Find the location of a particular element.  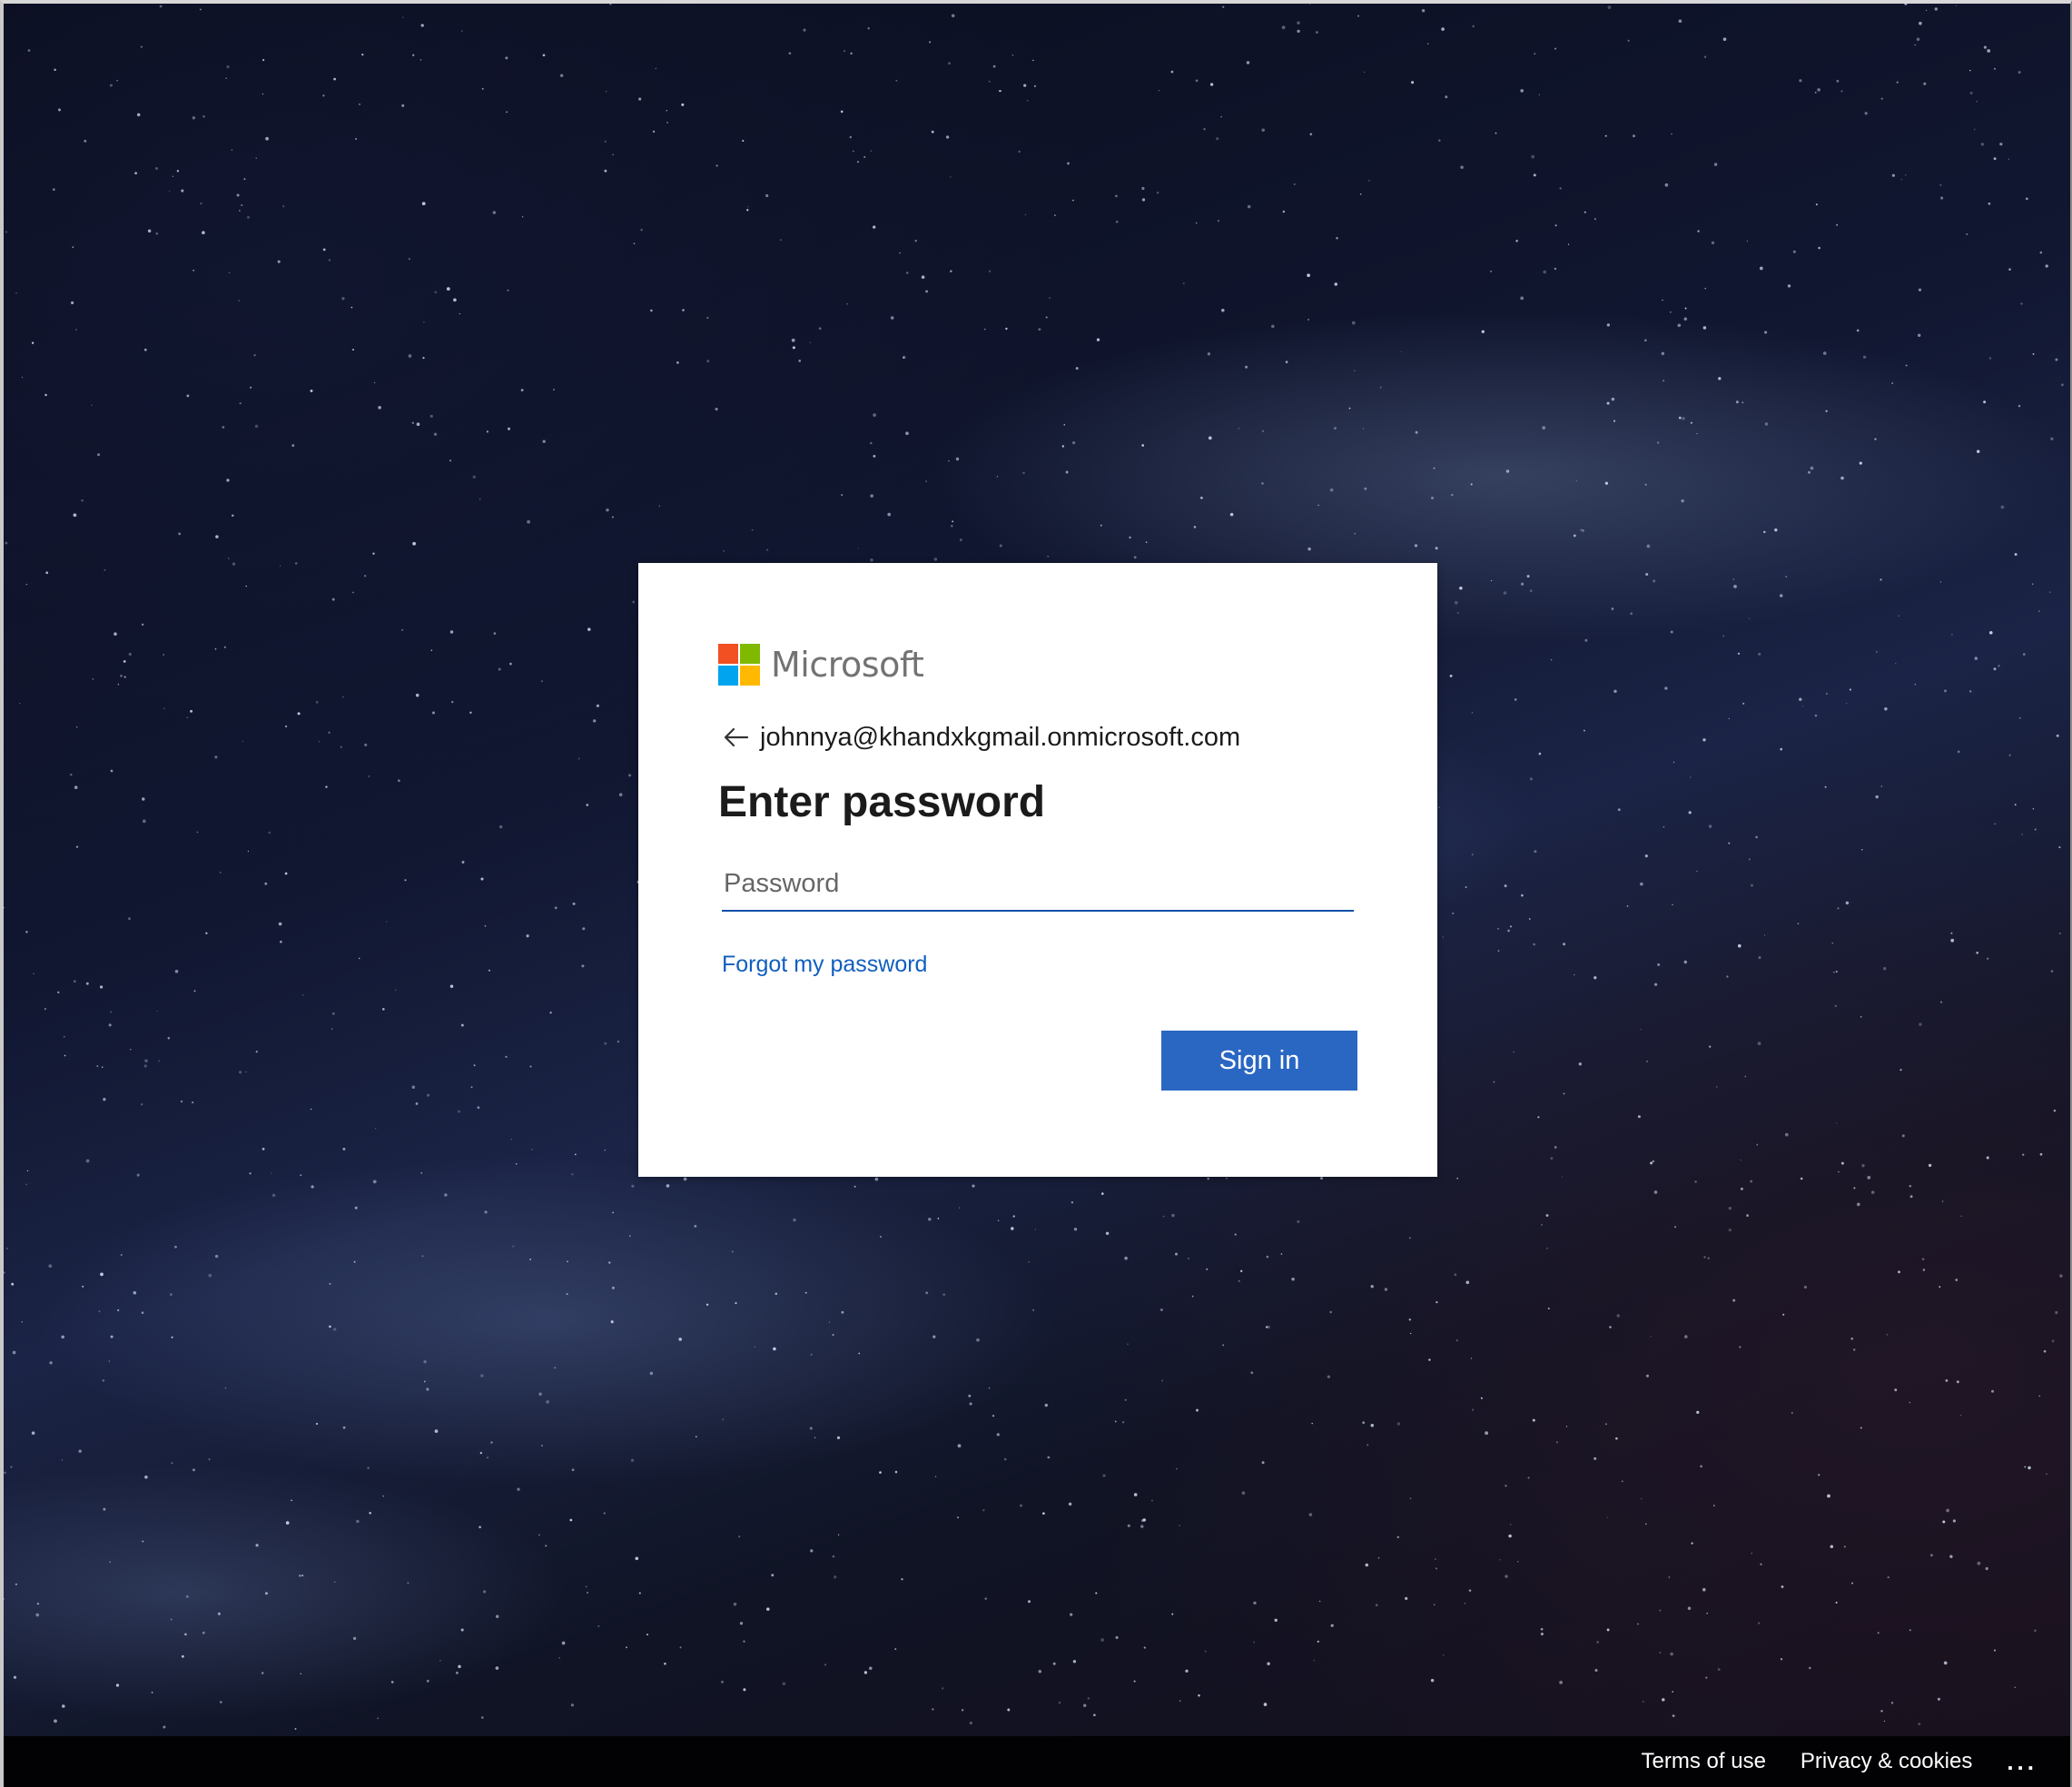

back-button is located at coordinates (736, 737).